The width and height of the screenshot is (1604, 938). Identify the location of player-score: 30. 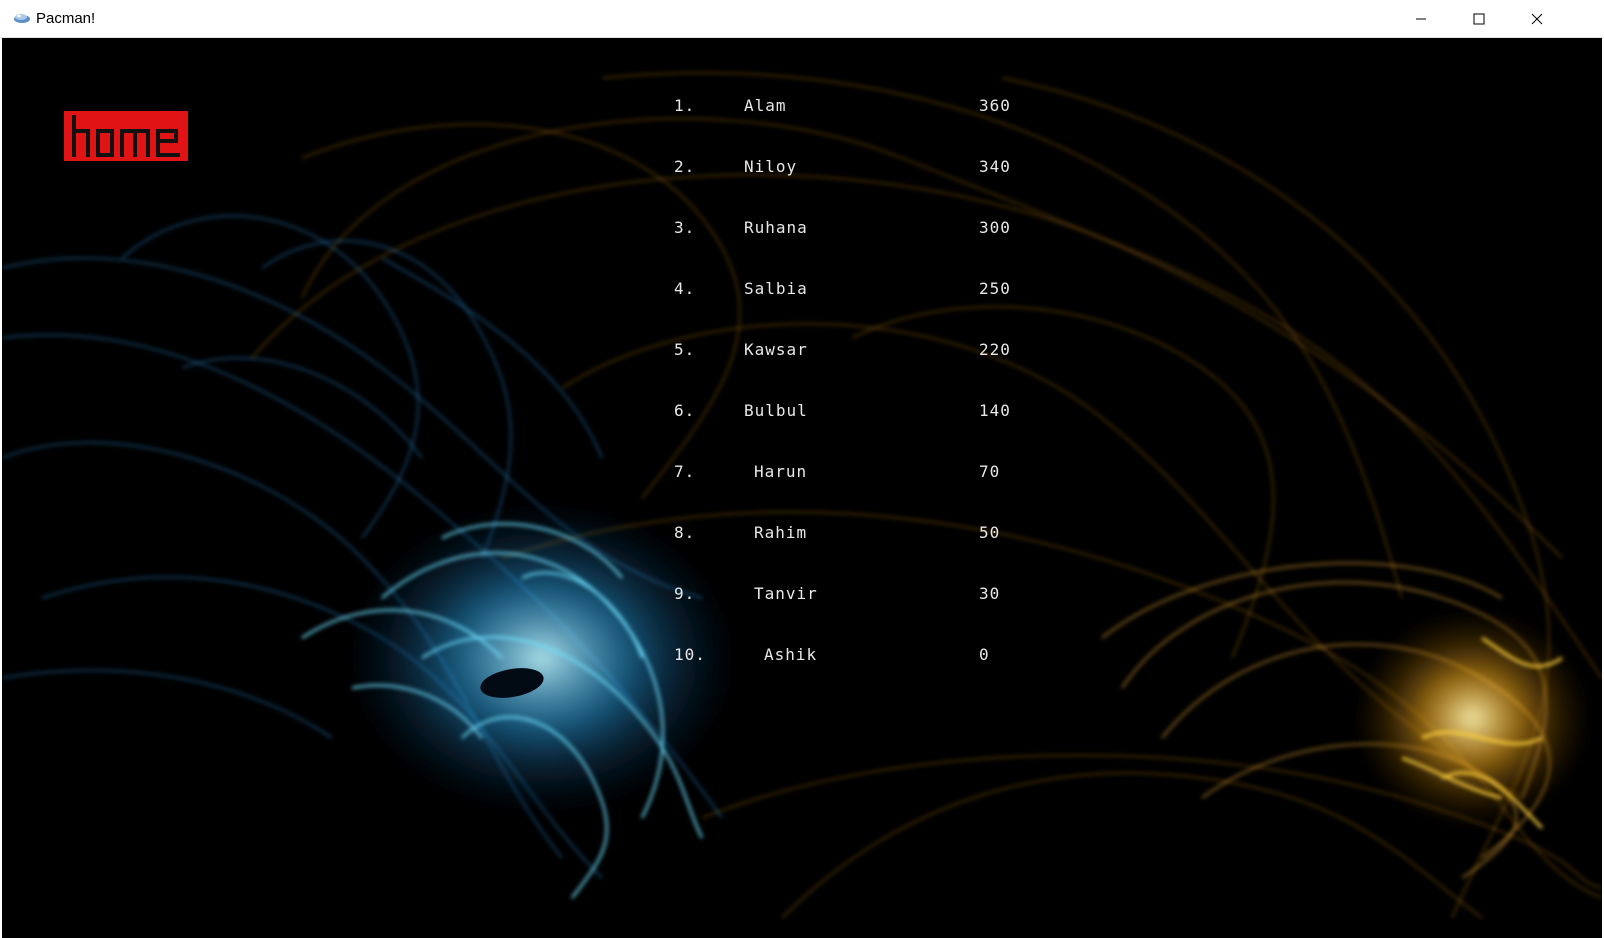
(990, 593).